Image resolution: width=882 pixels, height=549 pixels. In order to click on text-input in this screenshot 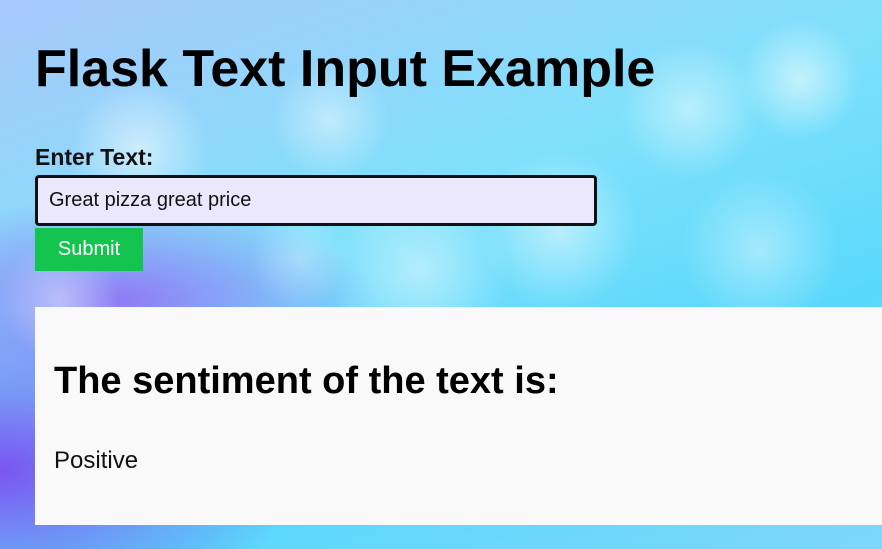, I will do `click(316, 200)`.